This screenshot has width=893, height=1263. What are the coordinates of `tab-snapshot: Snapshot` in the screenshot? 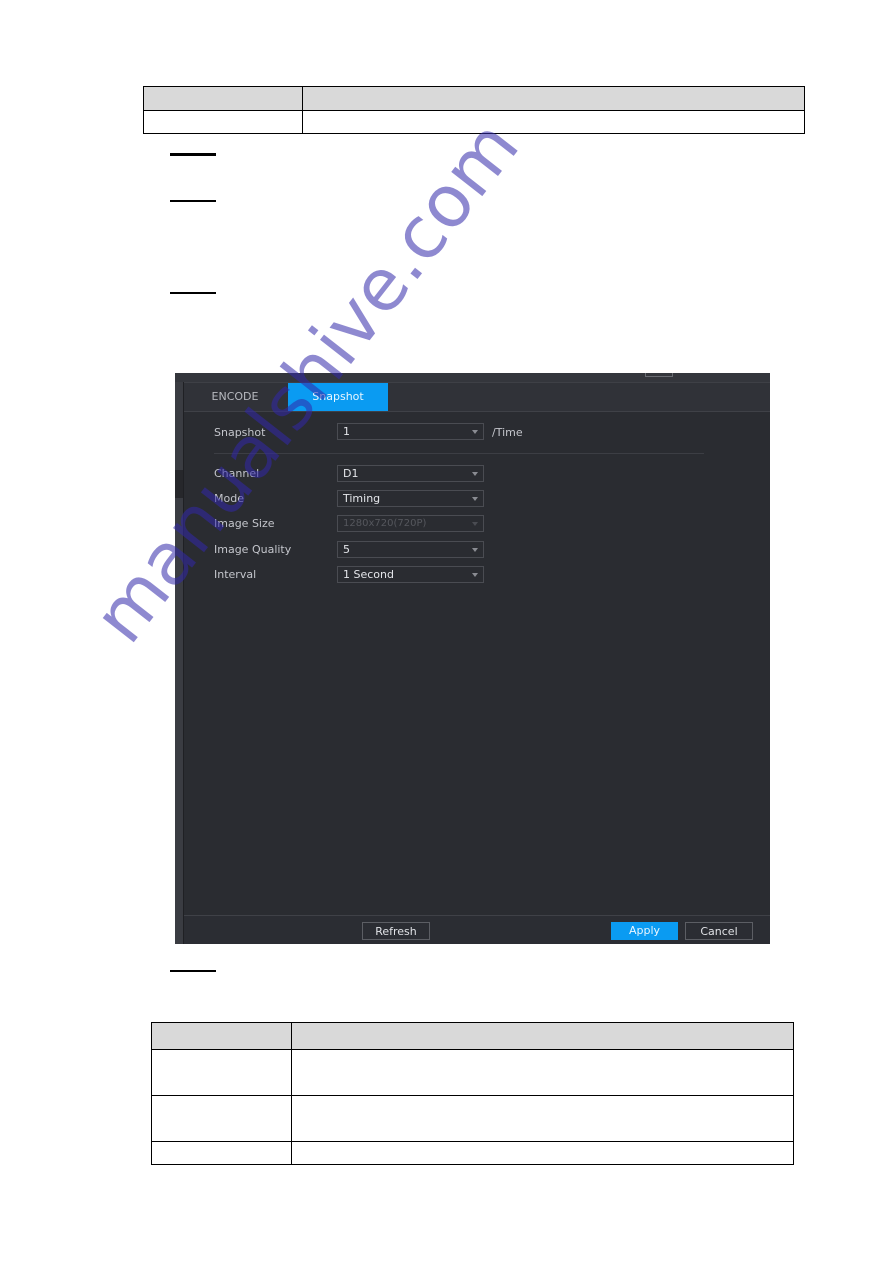 It's located at (338, 397).